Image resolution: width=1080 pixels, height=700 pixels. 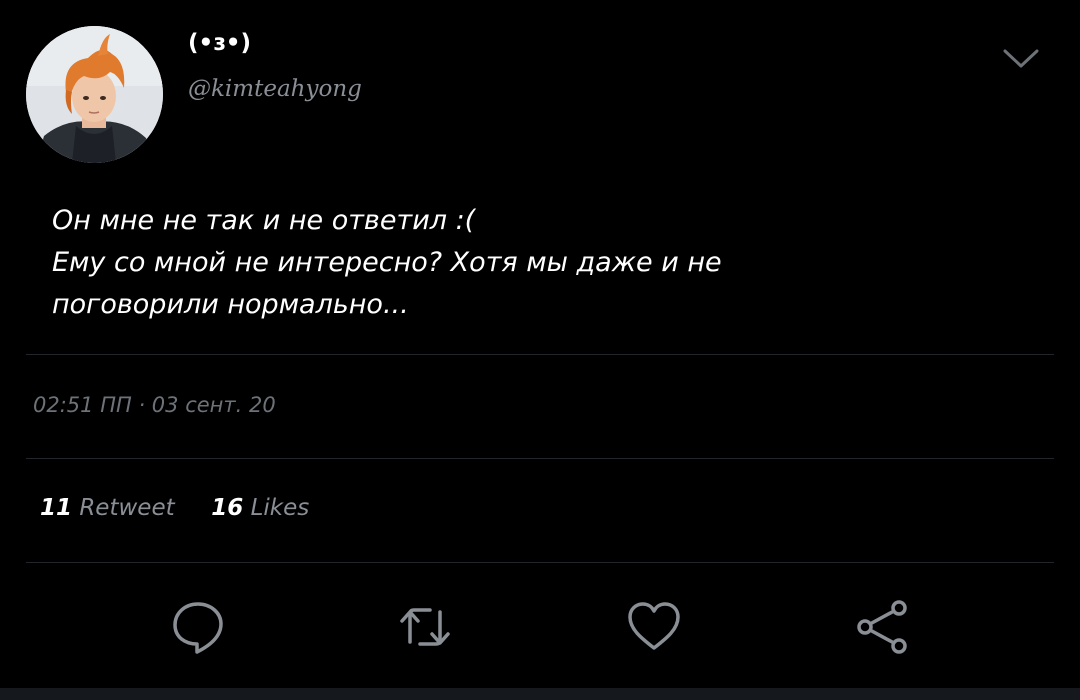 I want to click on tweet-timestamp: 02:51 ПП · 03 сент. 20, so click(x=154, y=405).